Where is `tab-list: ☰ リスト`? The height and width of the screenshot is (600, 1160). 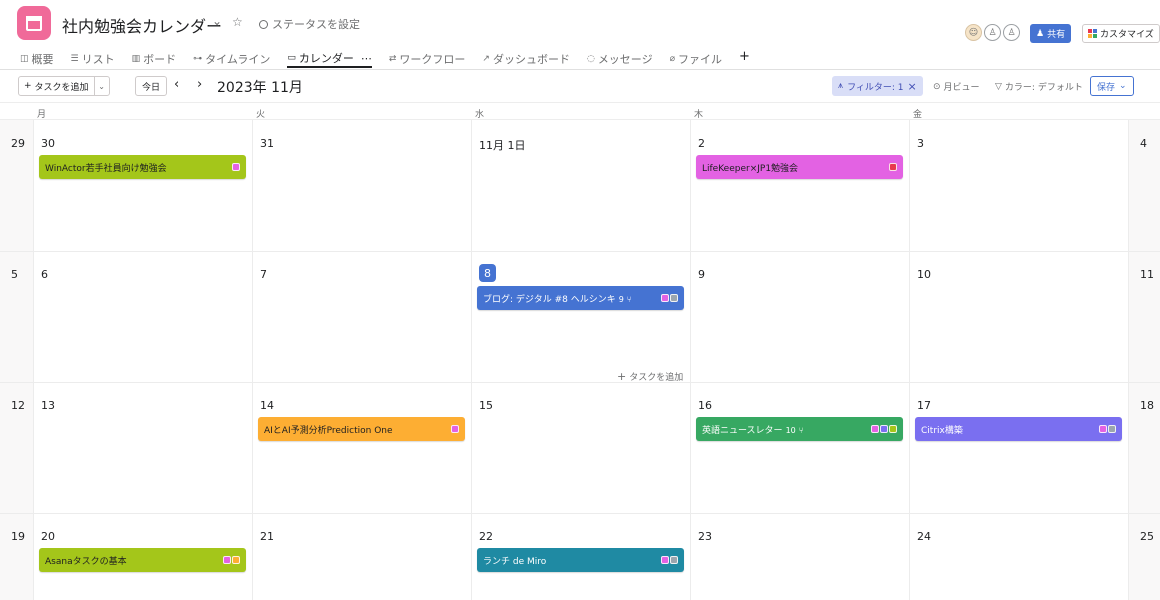 tab-list: ☰ リスト is located at coordinates (93, 59).